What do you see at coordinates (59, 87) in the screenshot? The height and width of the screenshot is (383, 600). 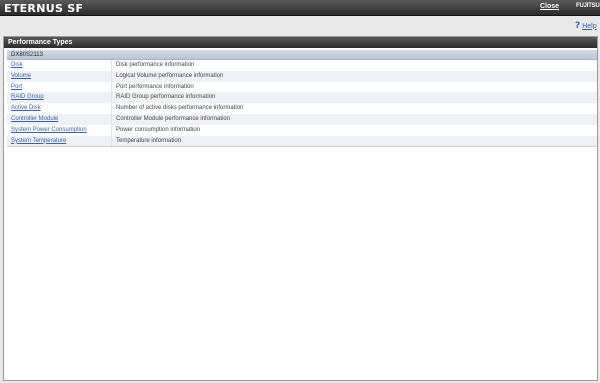 I see `port-link: Port` at bounding box center [59, 87].